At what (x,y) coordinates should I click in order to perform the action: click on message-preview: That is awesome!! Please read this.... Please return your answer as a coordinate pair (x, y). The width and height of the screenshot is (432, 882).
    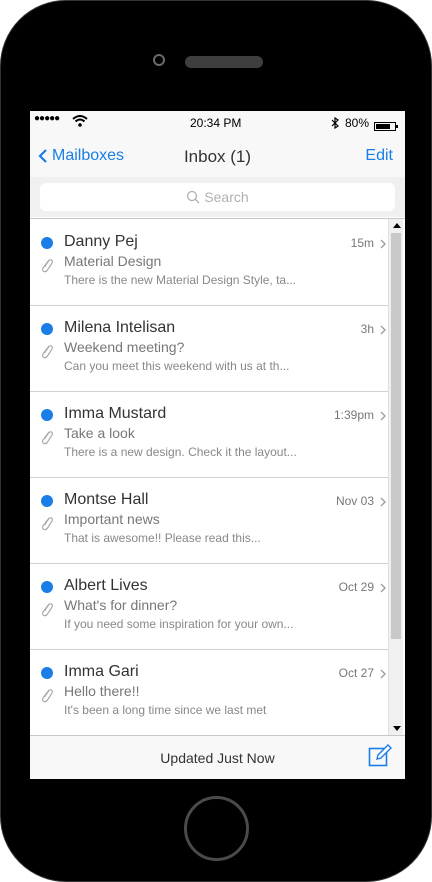
    Looking at the image, I should click on (162, 538).